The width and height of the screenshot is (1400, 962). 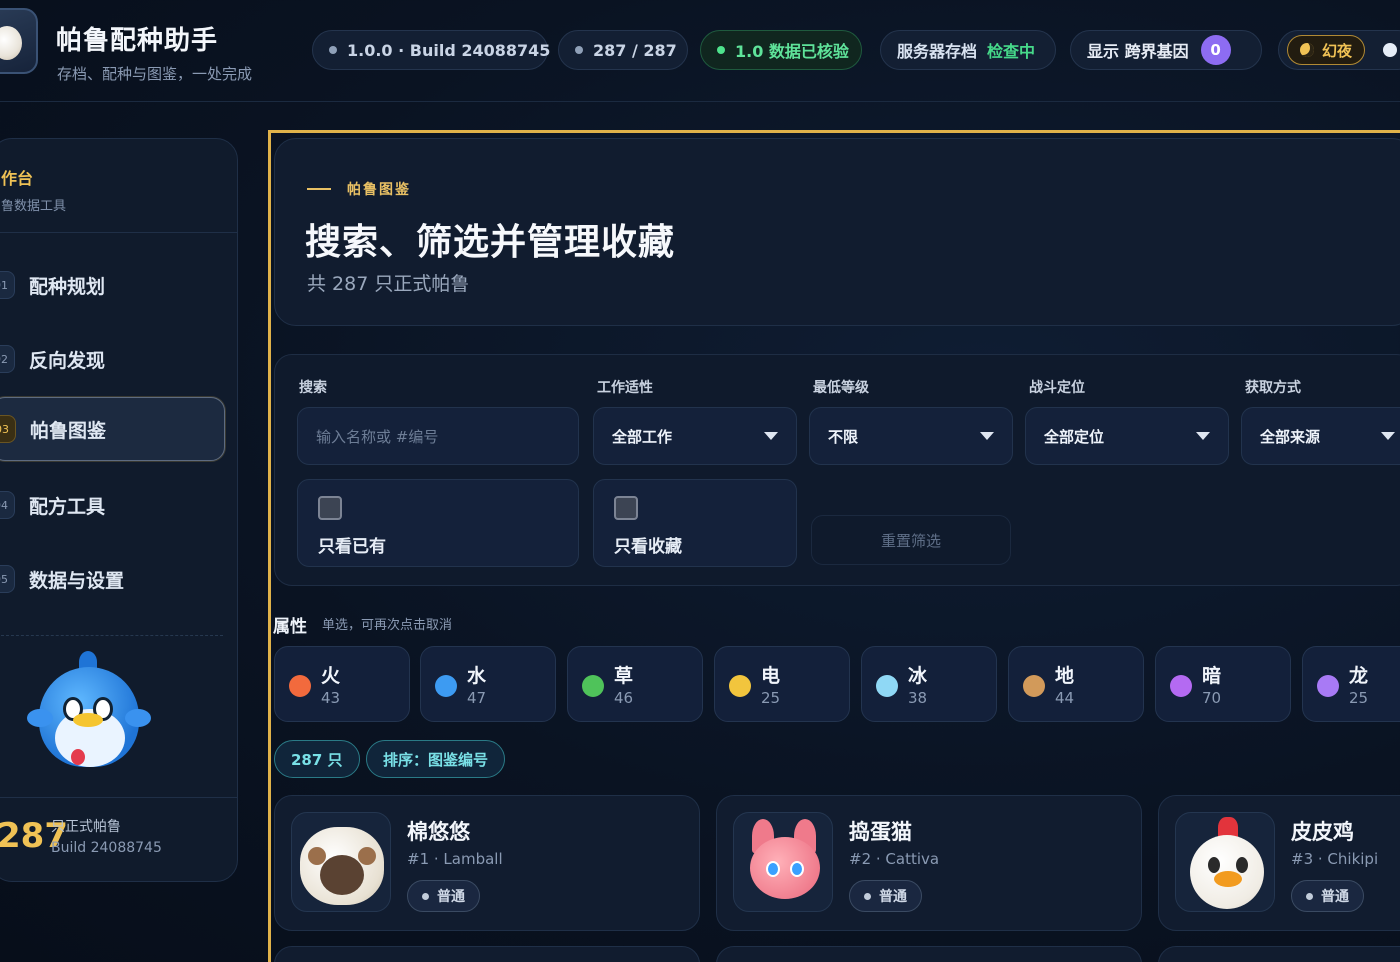 What do you see at coordinates (1076, 684) in the screenshot?
I see `attribute-ground: 地 44` at bounding box center [1076, 684].